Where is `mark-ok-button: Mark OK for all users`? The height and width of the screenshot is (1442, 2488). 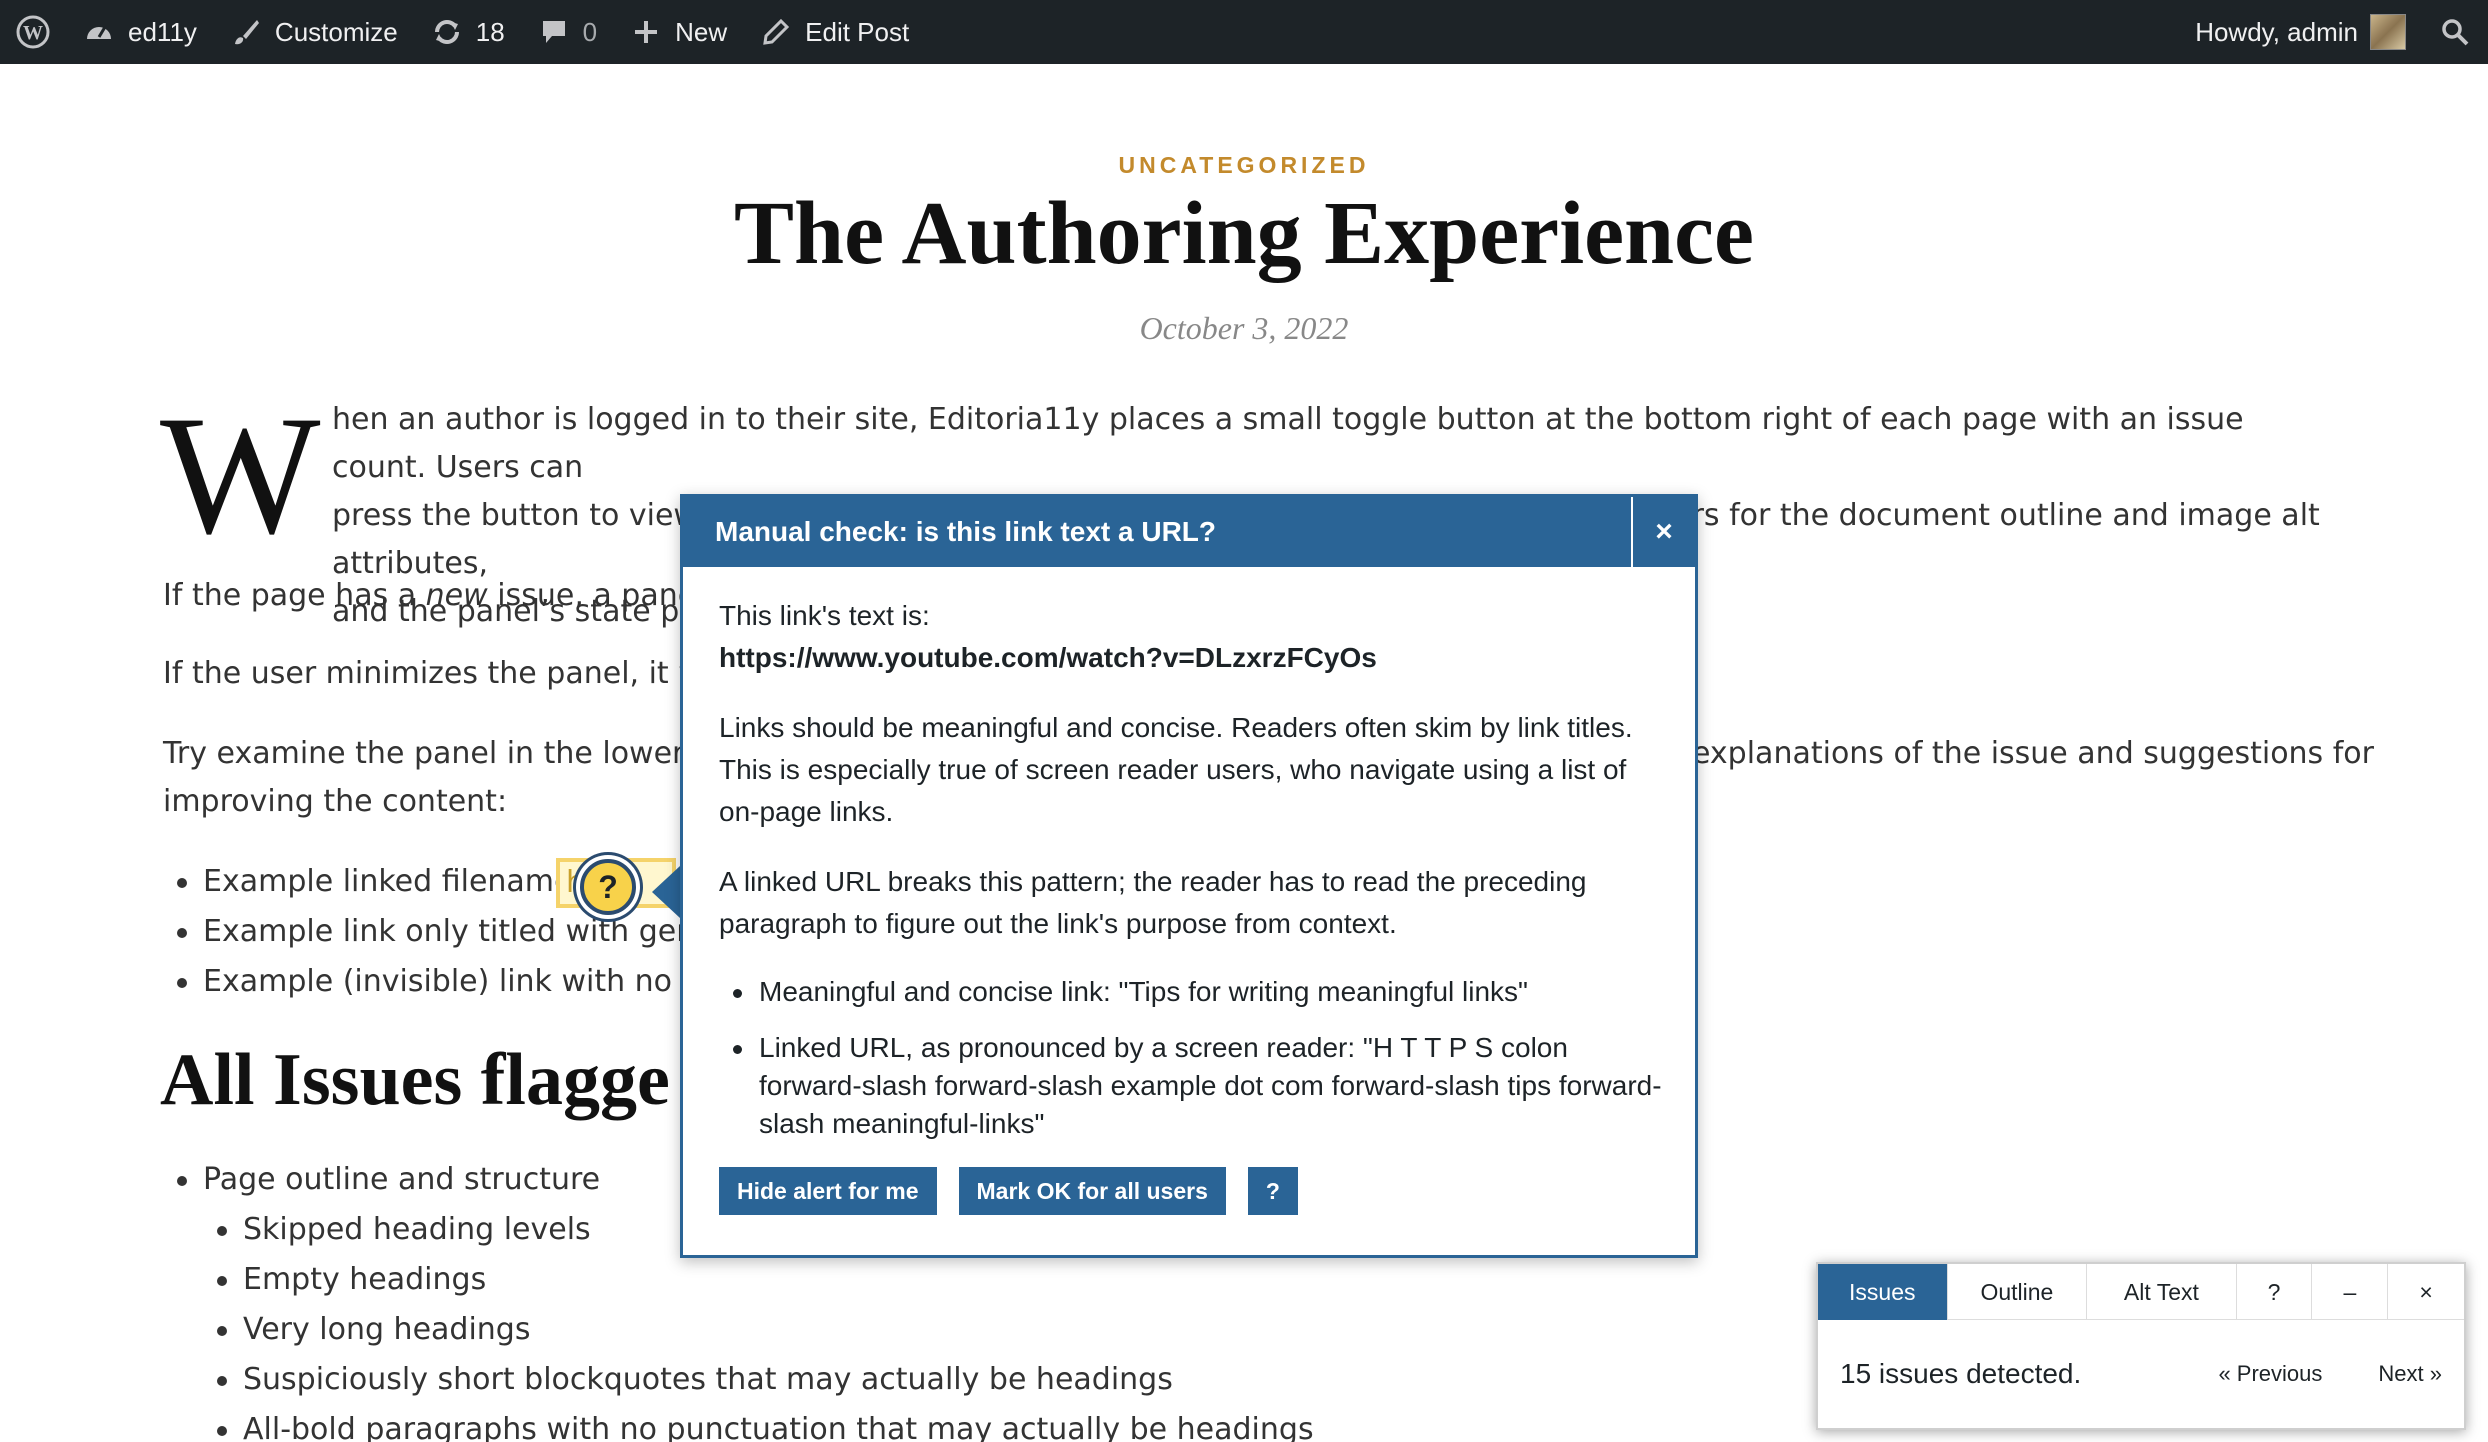 mark-ok-button: Mark OK for all users is located at coordinates (1092, 1191).